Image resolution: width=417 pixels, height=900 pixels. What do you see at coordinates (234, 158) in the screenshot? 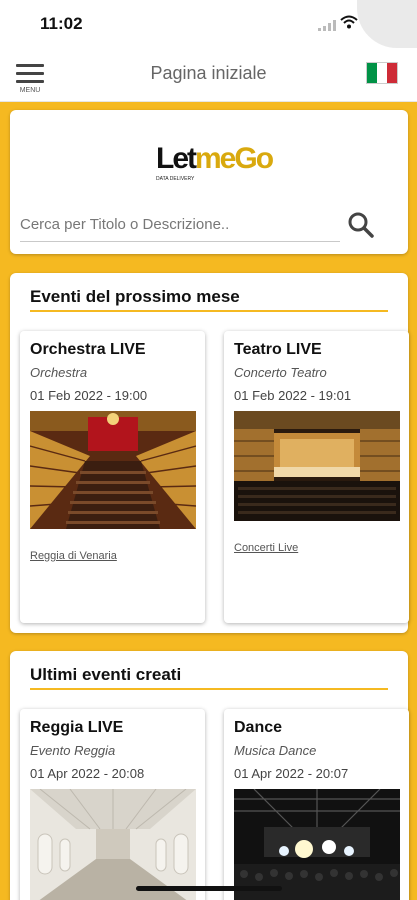
I see `logo-text-gold: meGo` at bounding box center [234, 158].